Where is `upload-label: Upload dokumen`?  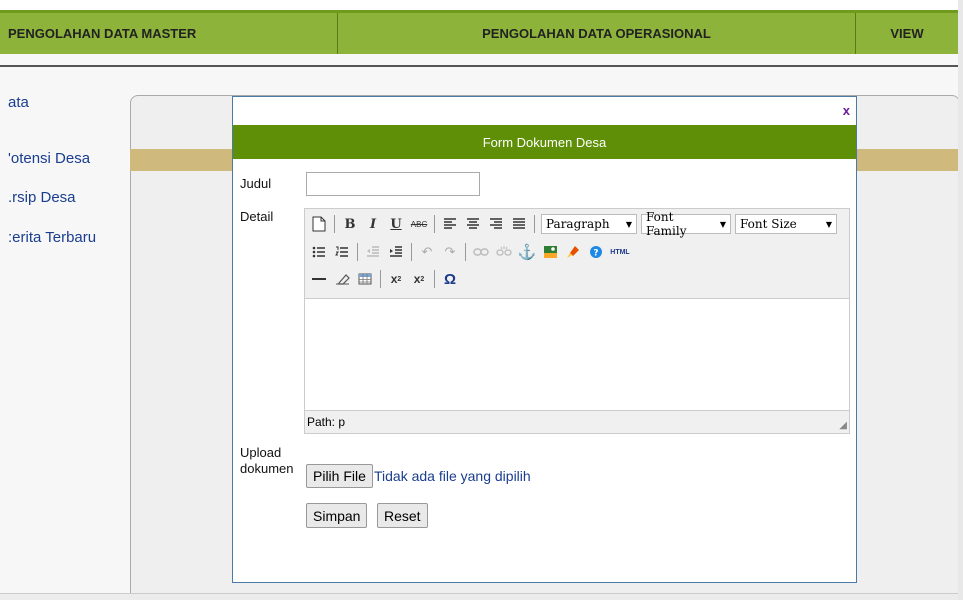
upload-label: Upload dokumen is located at coordinates (266, 461).